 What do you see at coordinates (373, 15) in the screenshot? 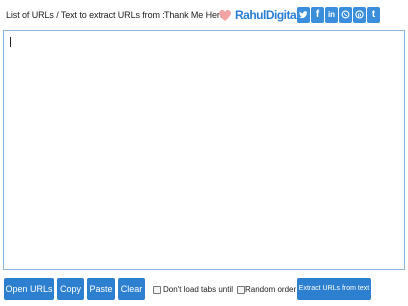
I see `tumblr-icon: t` at bounding box center [373, 15].